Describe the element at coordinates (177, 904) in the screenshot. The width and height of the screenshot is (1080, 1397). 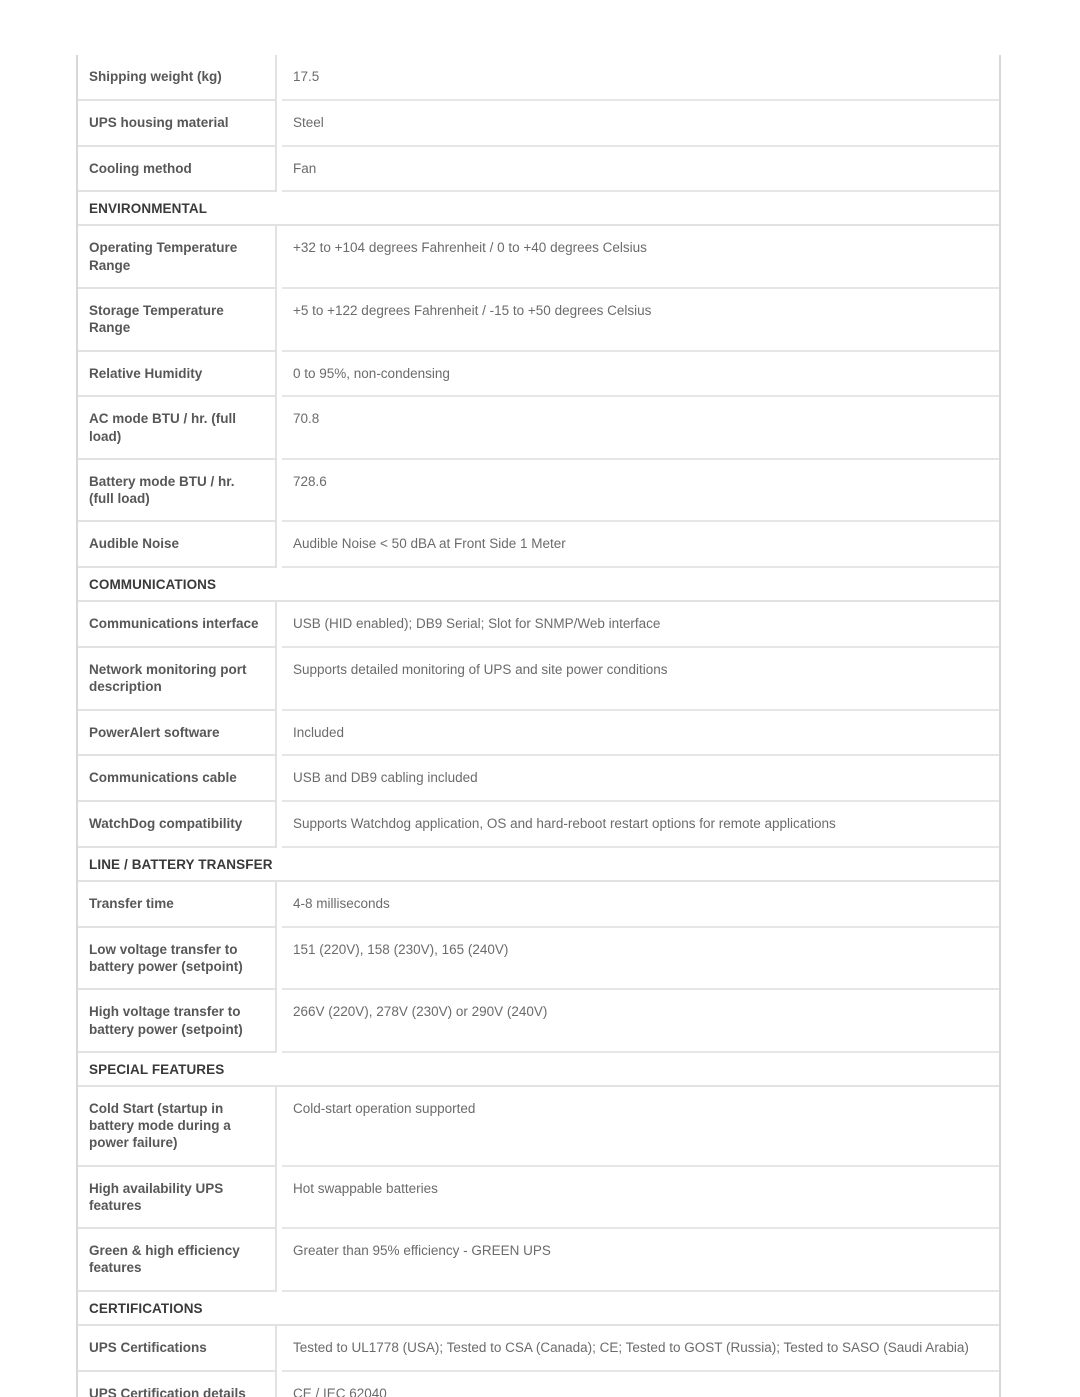
I see `spec-label: Transfer time` at that location.